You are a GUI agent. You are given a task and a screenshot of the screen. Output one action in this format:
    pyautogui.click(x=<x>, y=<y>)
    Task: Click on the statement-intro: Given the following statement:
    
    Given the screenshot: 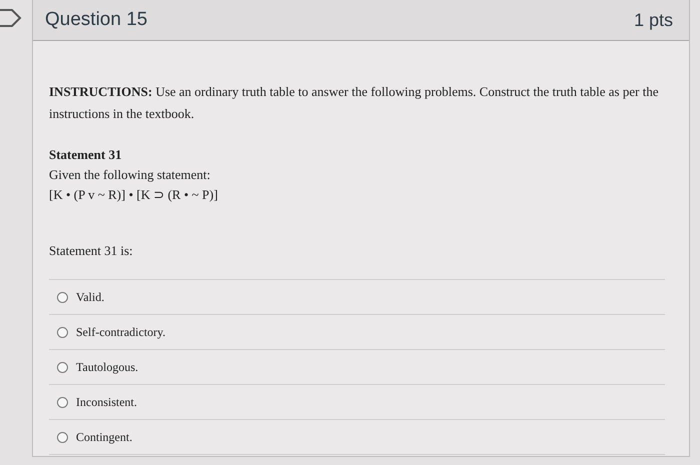 What is the action you would take?
    pyautogui.click(x=130, y=175)
    